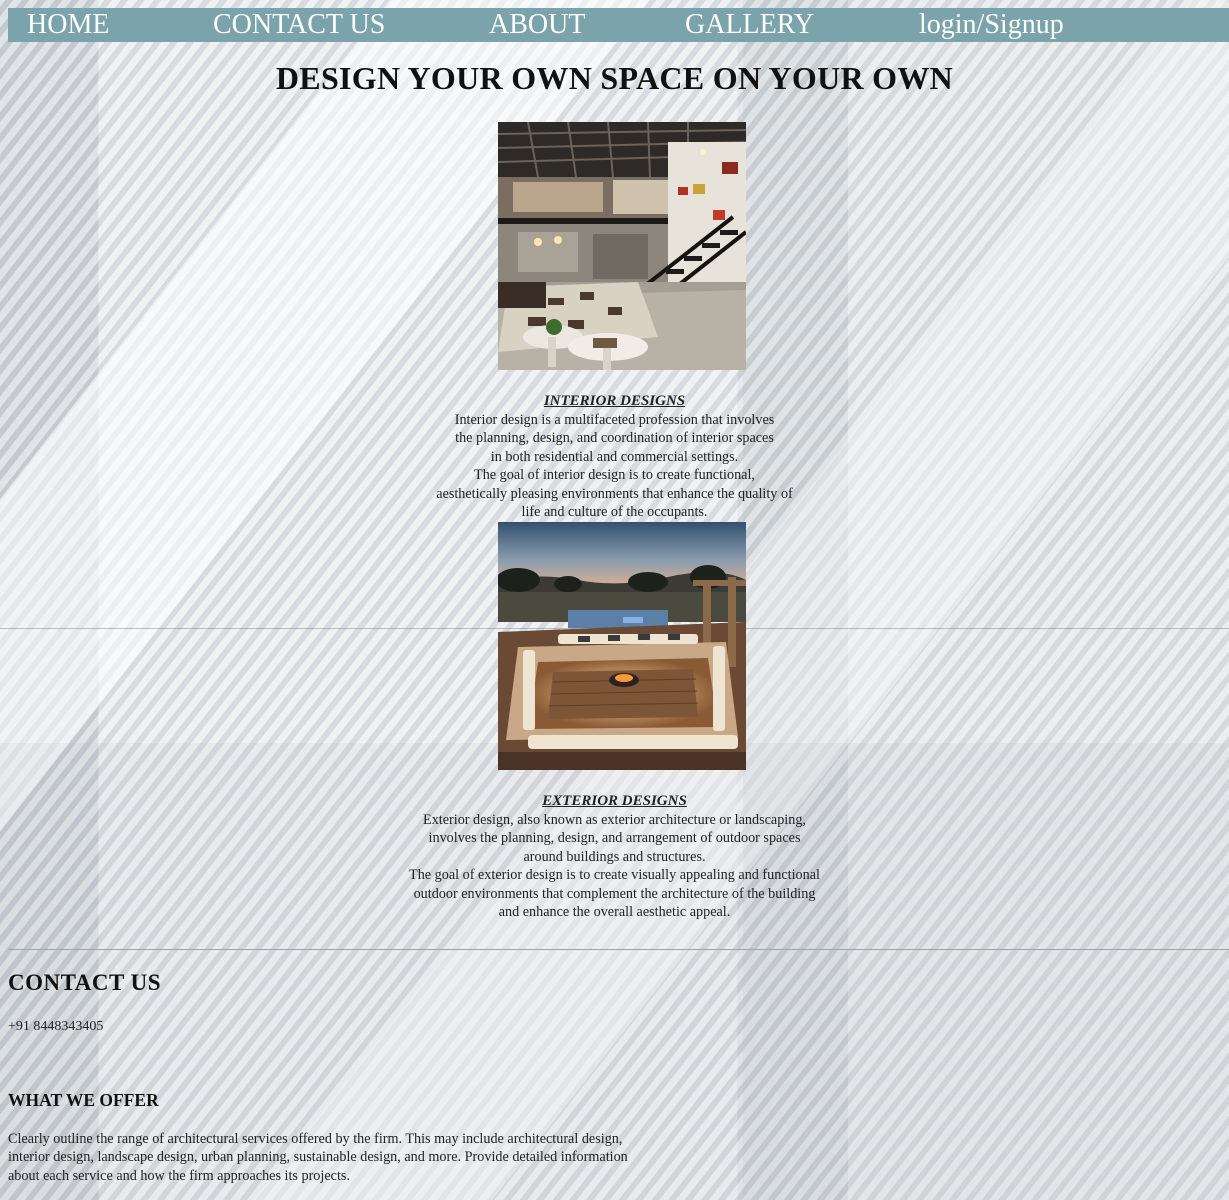  I want to click on exterior-line: around buildings and structures., so click(614, 856).